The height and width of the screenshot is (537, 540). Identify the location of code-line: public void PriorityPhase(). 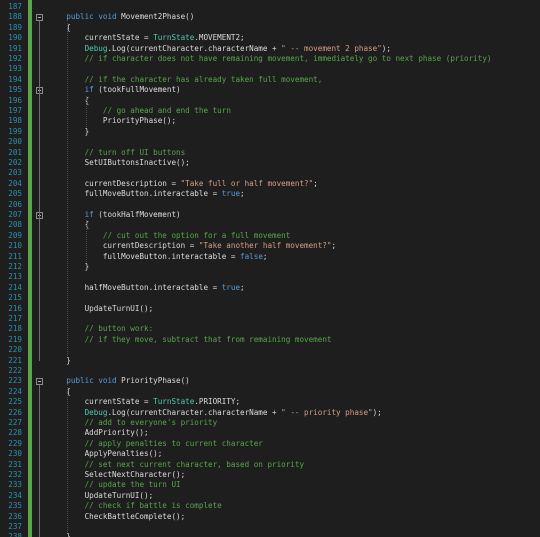
(294, 381).